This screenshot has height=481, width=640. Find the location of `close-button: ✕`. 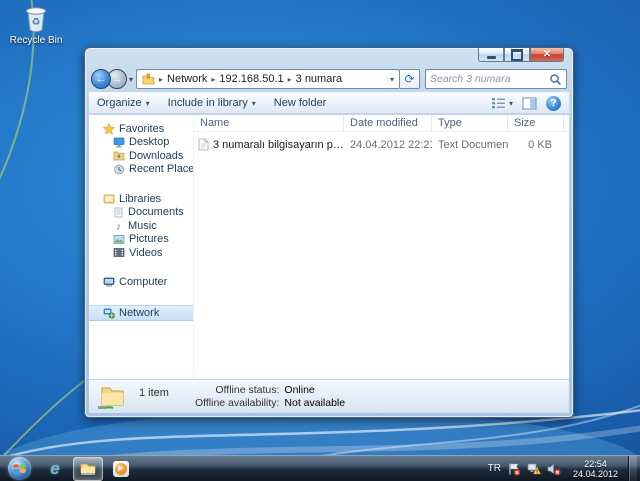

close-button: ✕ is located at coordinates (547, 55).